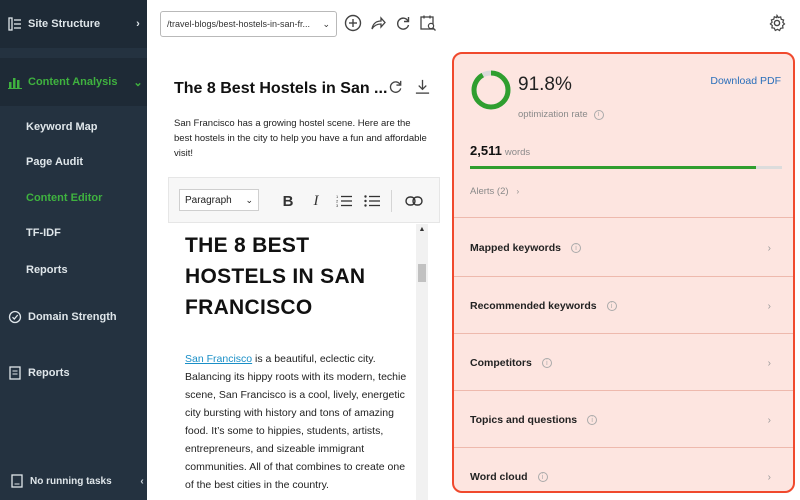  I want to click on sidebar-item-tf-idf: TF-IDF, so click(85, 233).